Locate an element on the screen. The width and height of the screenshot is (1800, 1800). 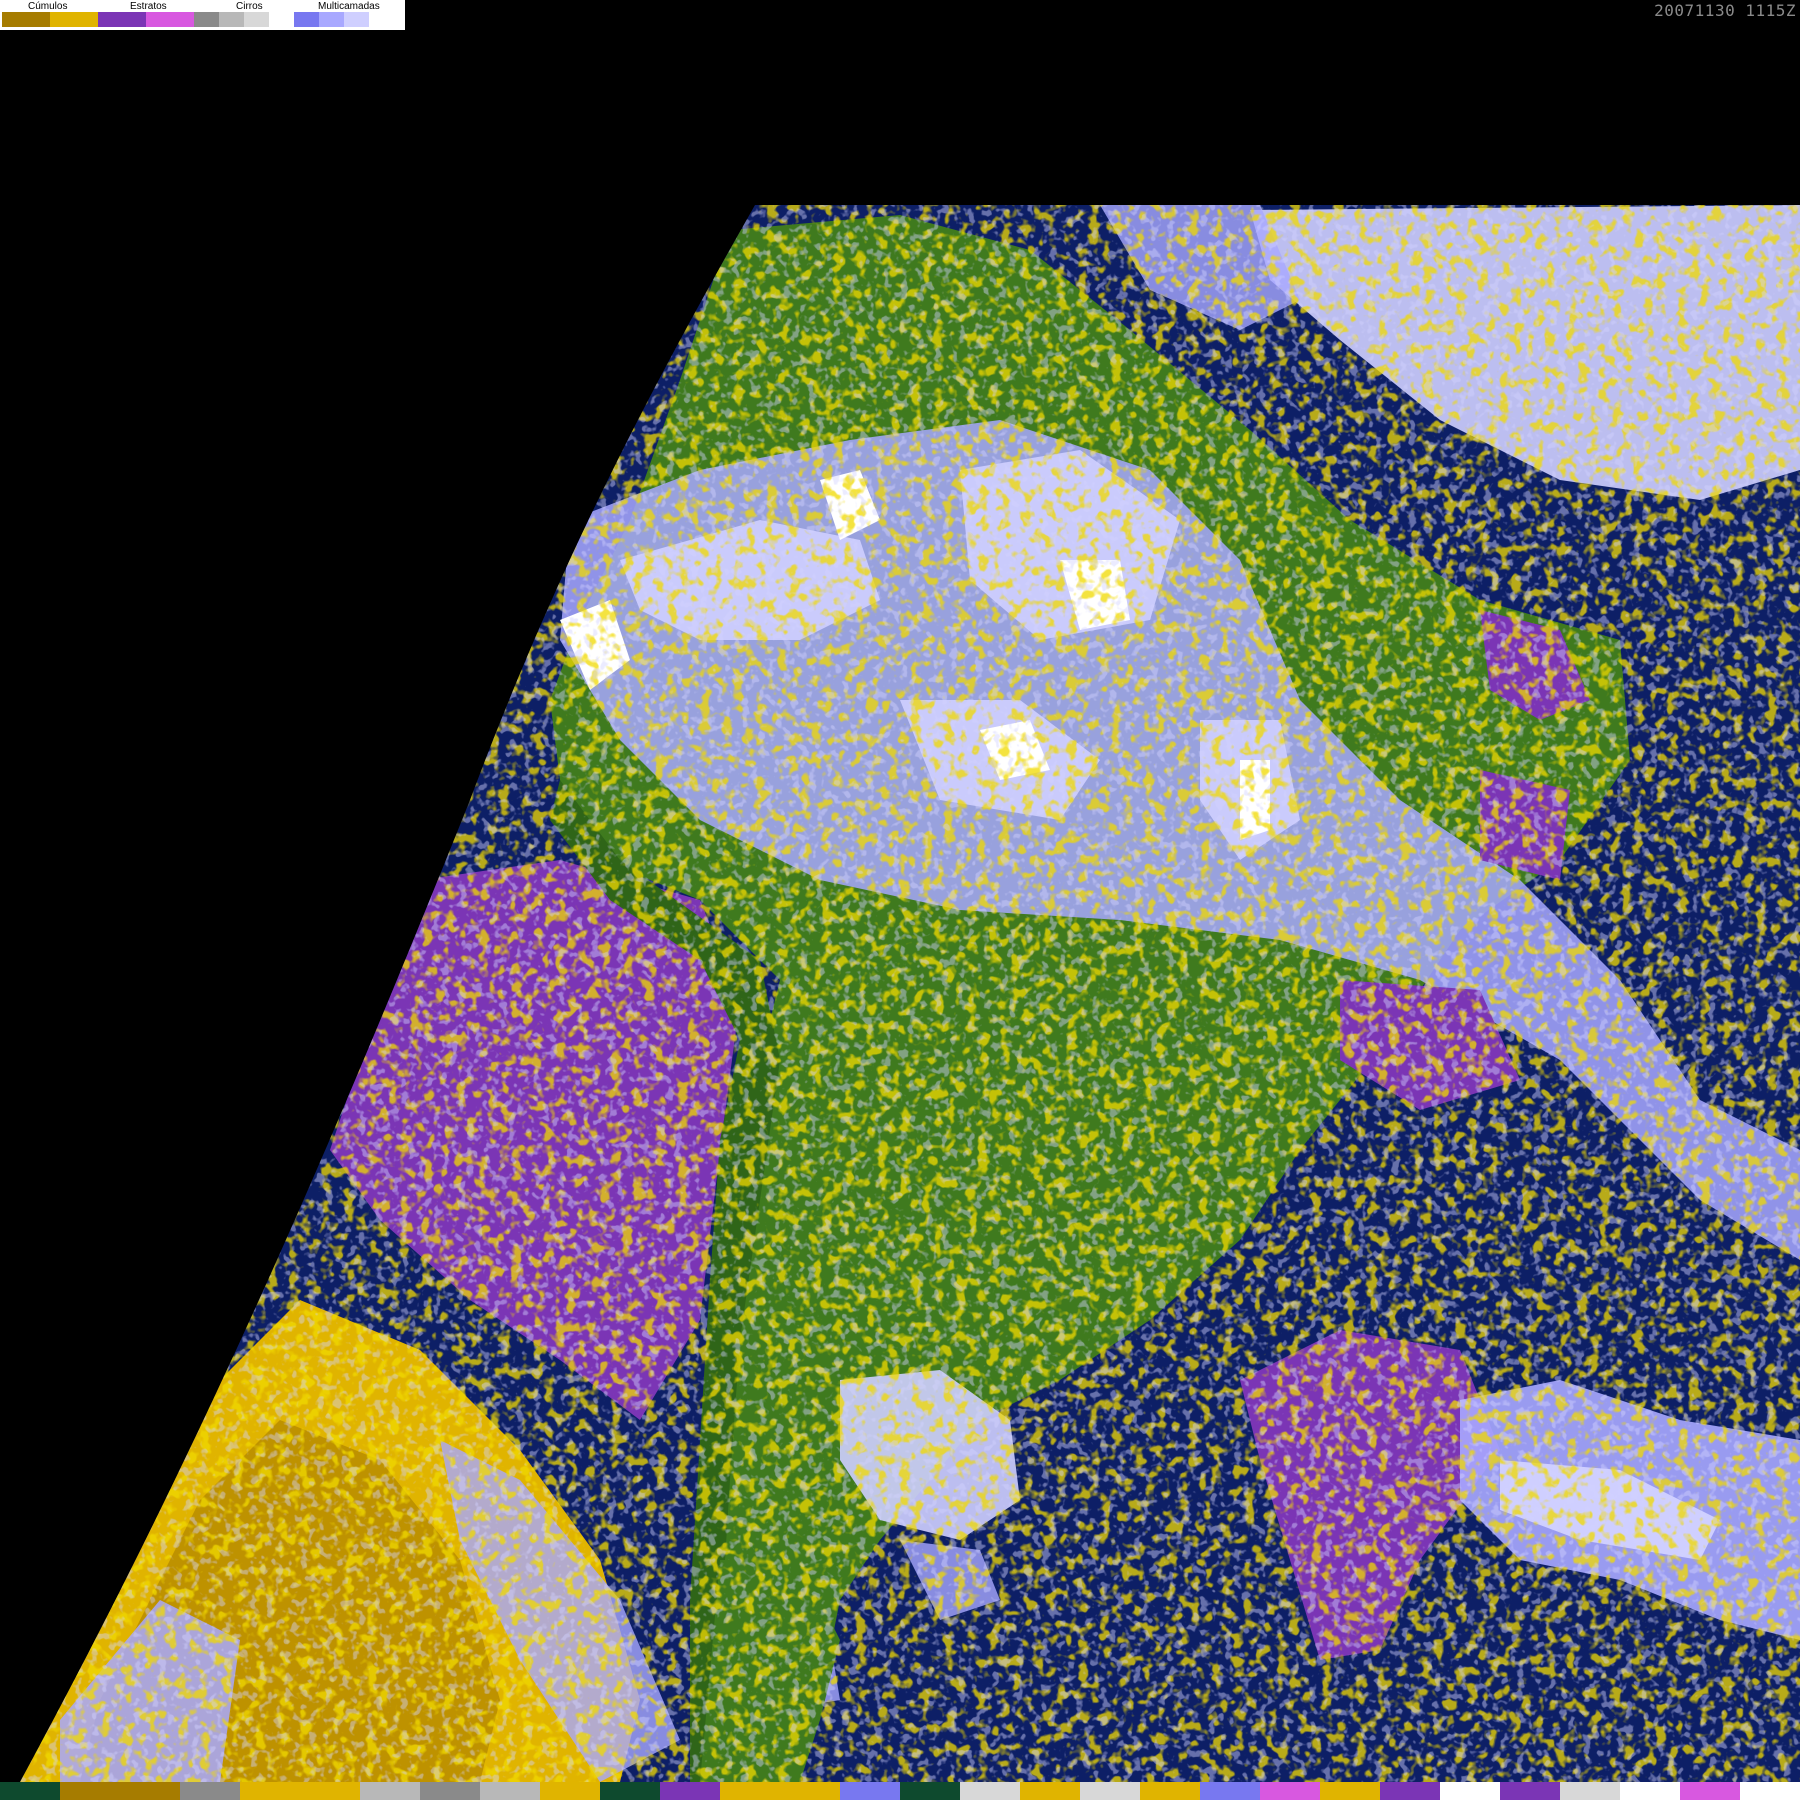
legend-swatches is located at coordinates (198, 19).